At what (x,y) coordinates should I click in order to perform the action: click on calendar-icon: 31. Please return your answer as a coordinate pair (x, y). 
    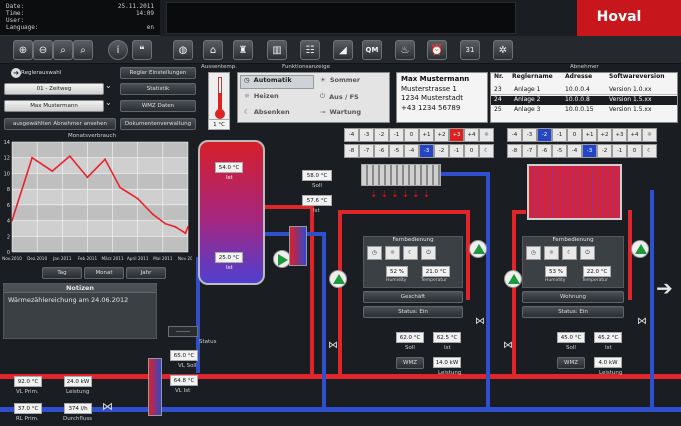
    Looking at the image, I should click on (470, 50).